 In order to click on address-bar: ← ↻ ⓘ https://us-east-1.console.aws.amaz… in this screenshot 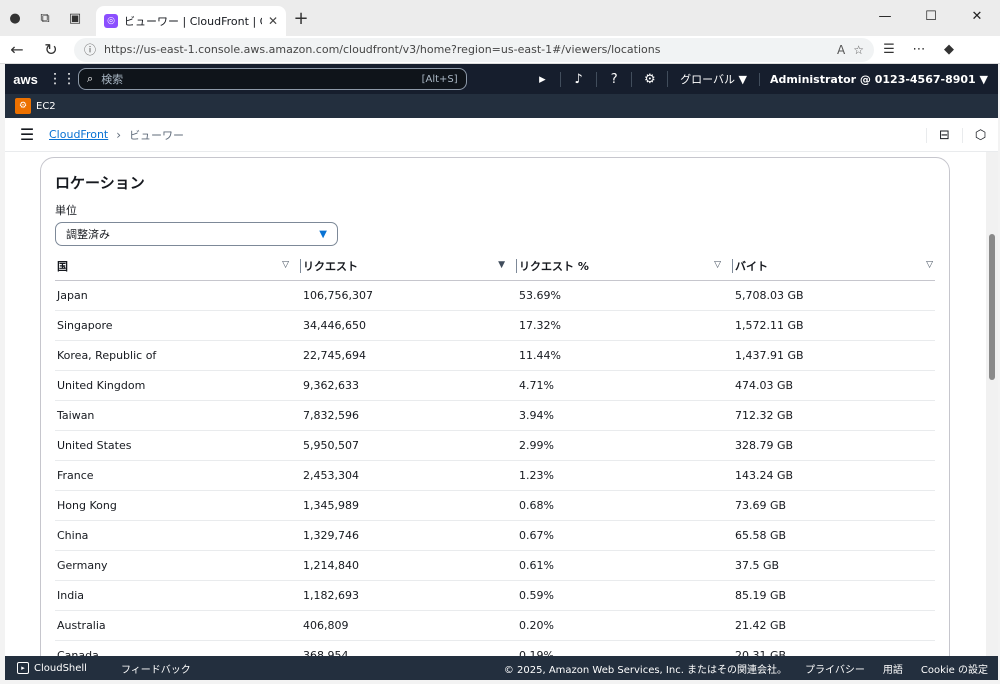, I will do `click(500, 50)`.